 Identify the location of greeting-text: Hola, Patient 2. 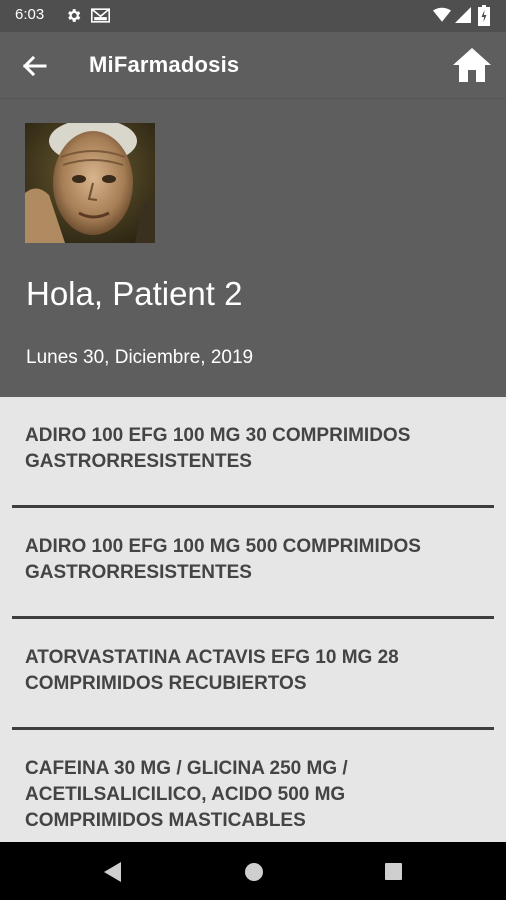
(134, 293).